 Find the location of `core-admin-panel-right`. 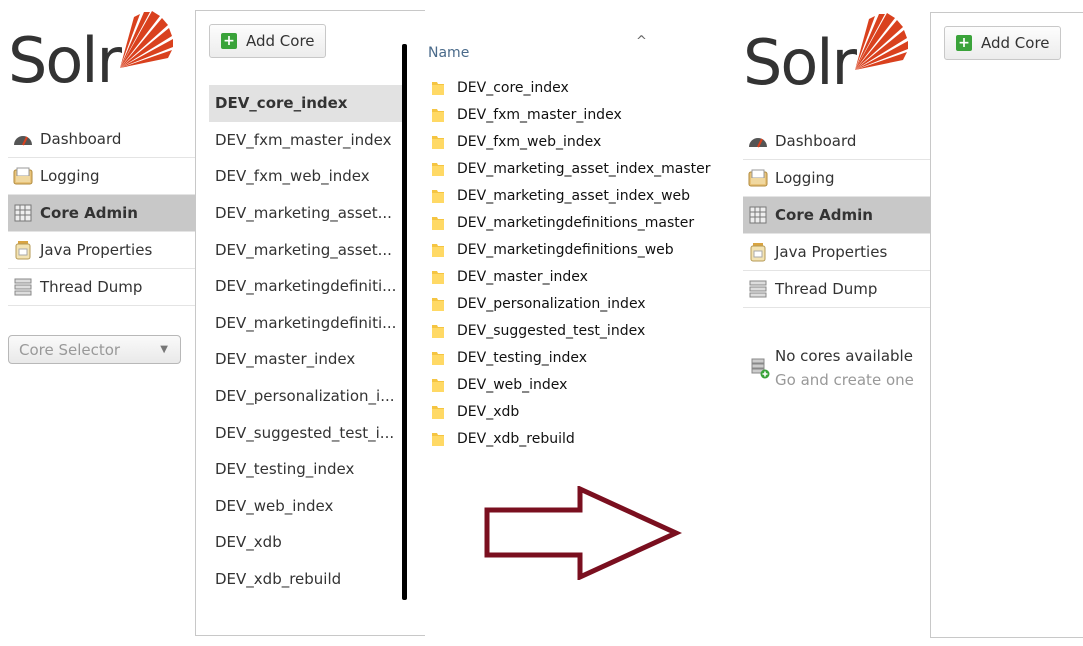

core-admin-panel-right is located at coordinates (1006, 325).